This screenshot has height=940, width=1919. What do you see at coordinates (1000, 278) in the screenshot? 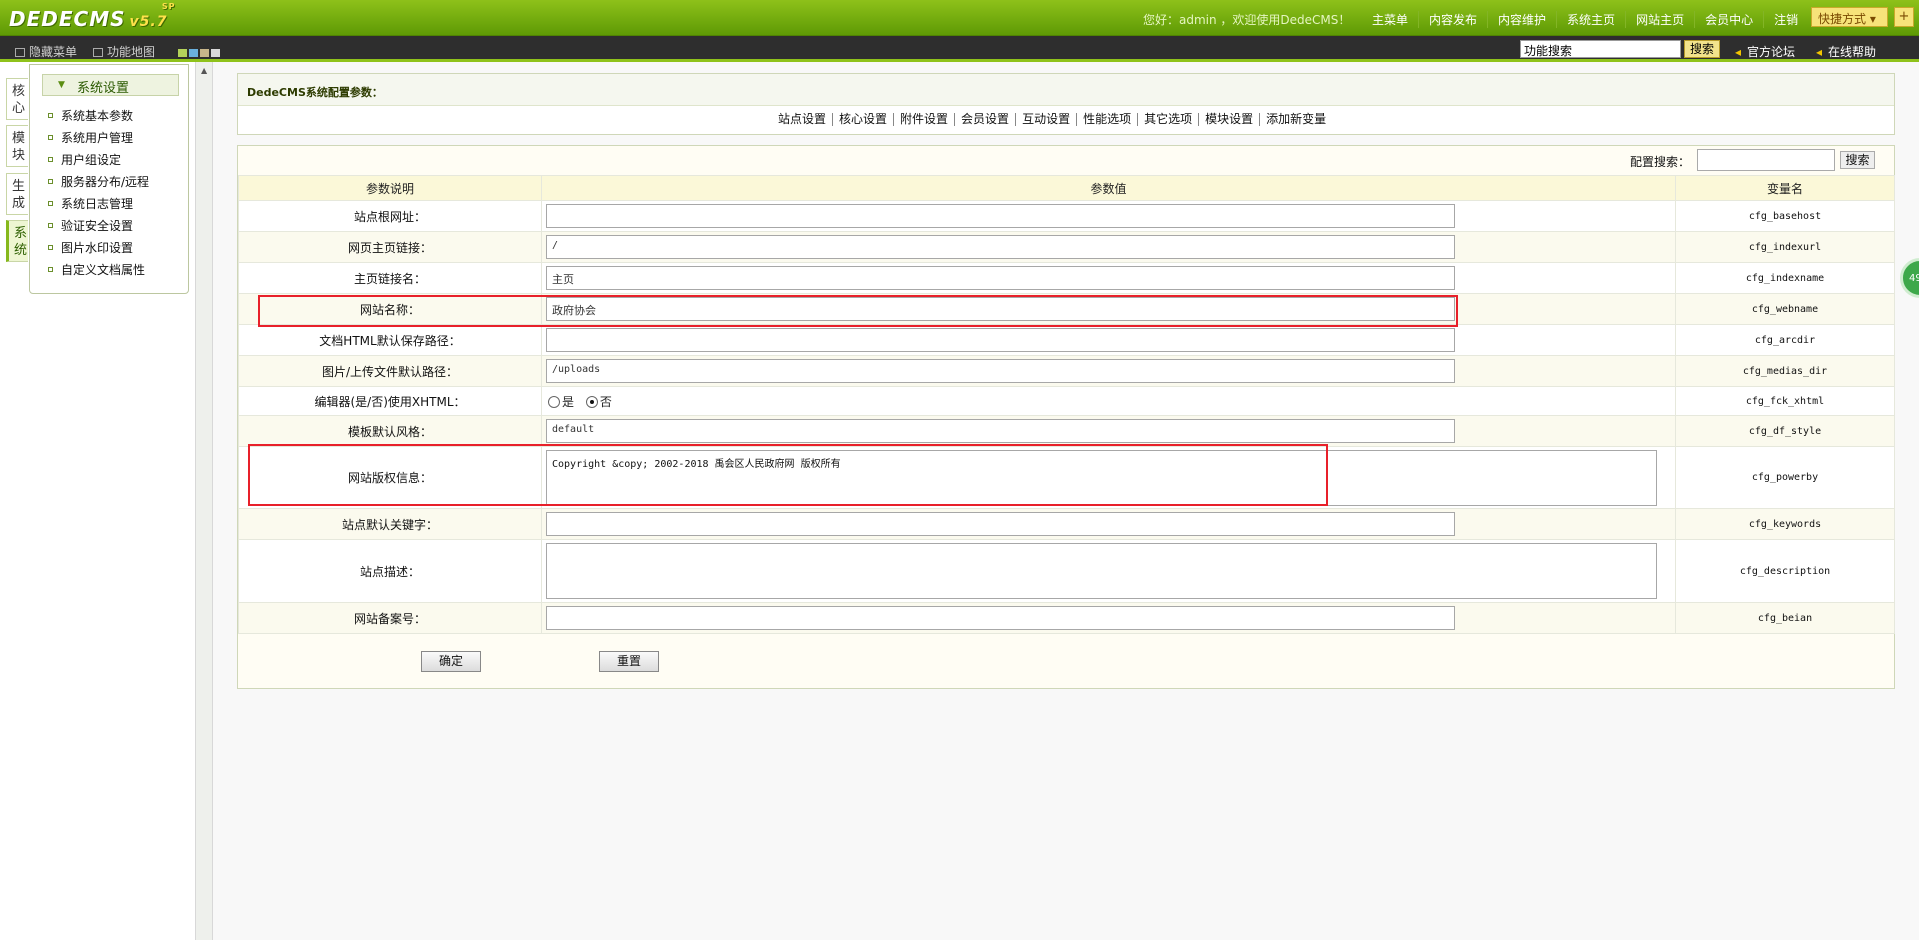
I see `indexname-input: 主页` at bounding box center [1000, 278].